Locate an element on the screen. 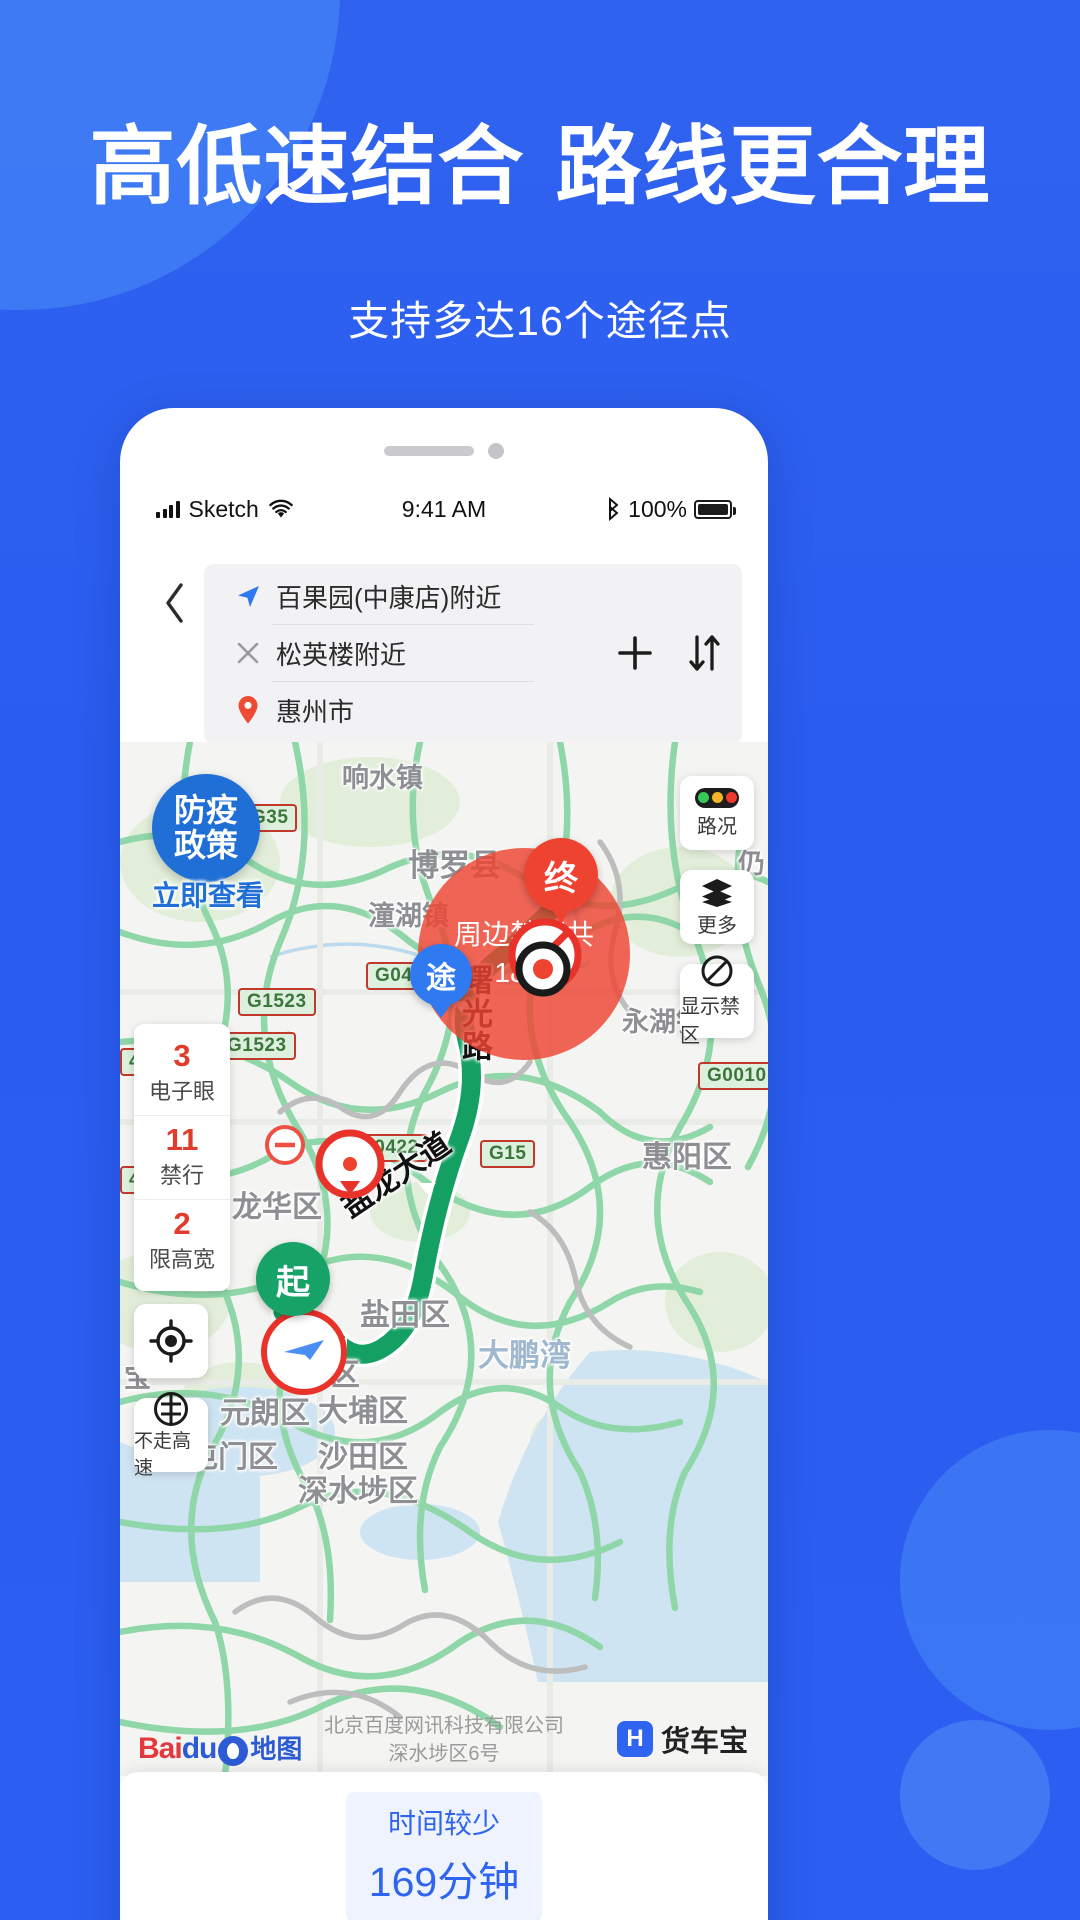 The height and width of the screenshot is (1920, 1080). no-entry-small-icon is located at coordinates (285, 1145).